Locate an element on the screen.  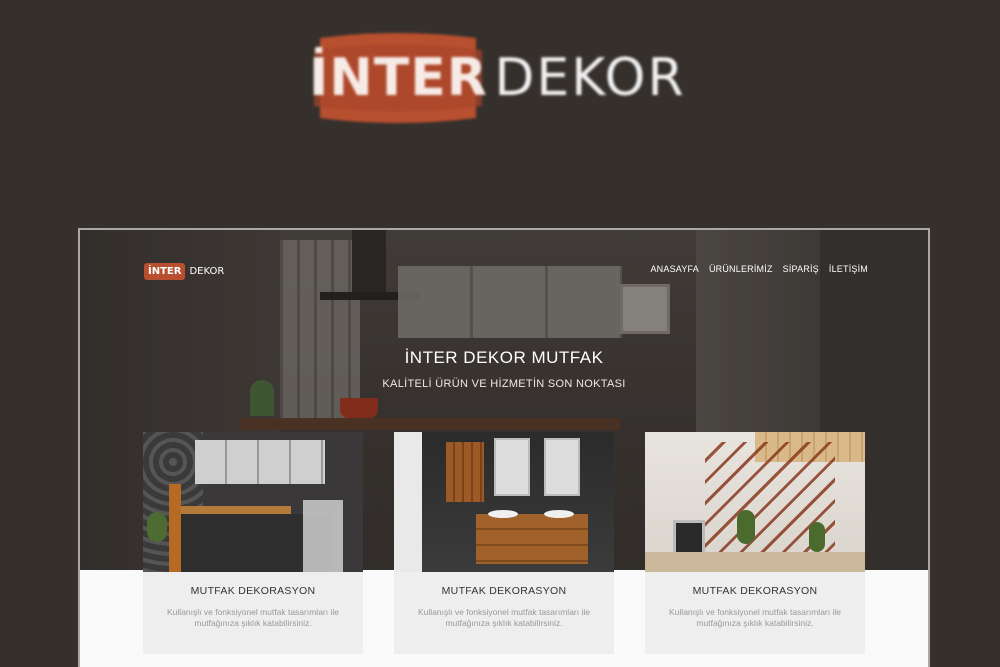
kitchen-photo is located at coordinates (253, 502).